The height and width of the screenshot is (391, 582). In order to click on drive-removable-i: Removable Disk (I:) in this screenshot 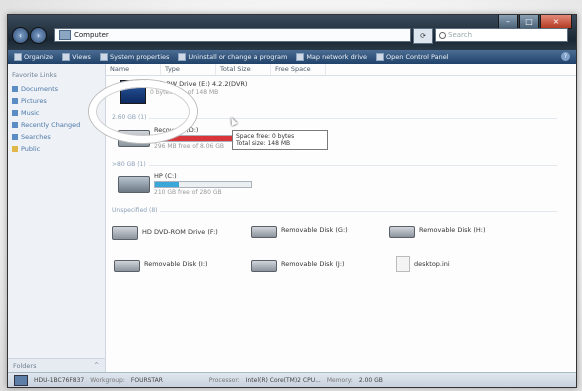, I will do `click(161, 264)`.